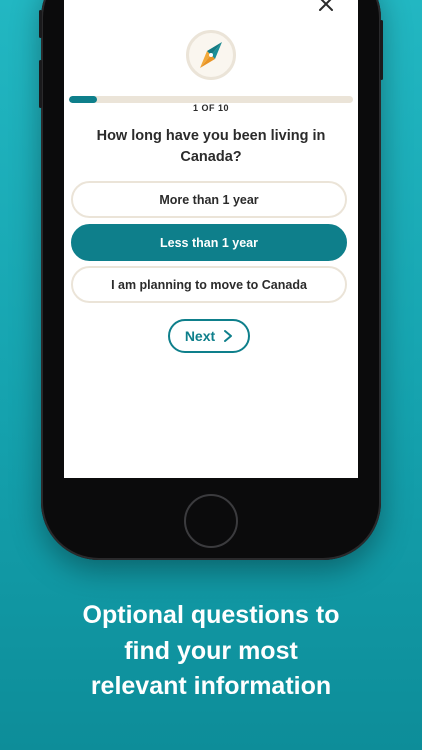 This screenshot has width=422, height=750. Describe the element at coordinates (210, 108) in the screenshot. I see `step-indicator: 1 OF 10` at that location.